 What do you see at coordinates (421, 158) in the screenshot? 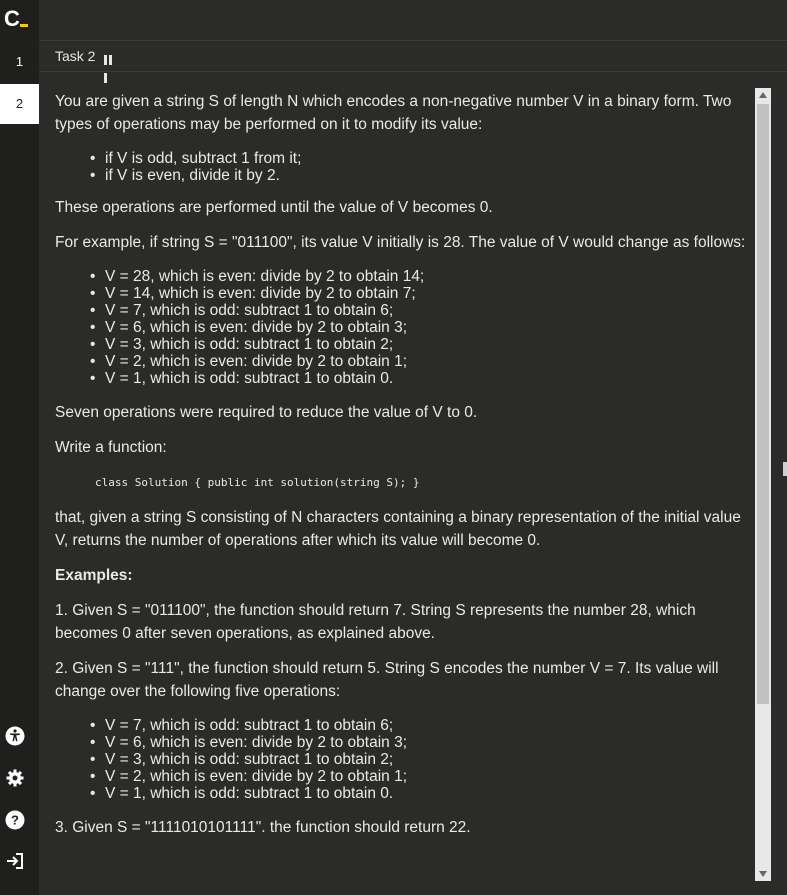
I see `list-item: if V is odd, subtract 1 from it;` at bounding box center [421, 158].